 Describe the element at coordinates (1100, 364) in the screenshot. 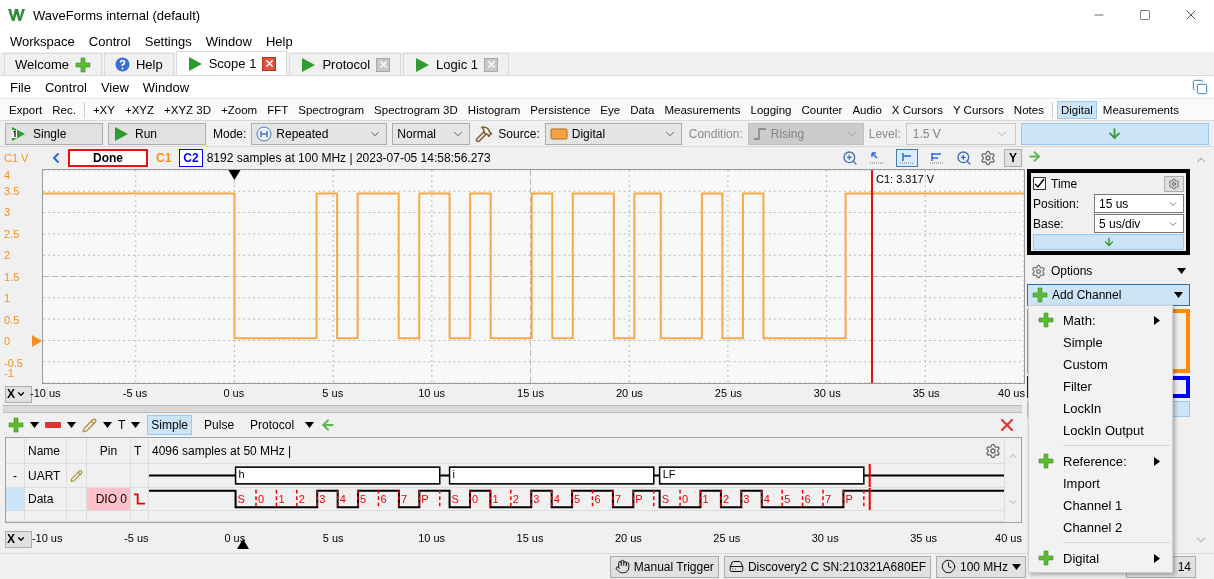

I see `menu-item: Custom` at that location.